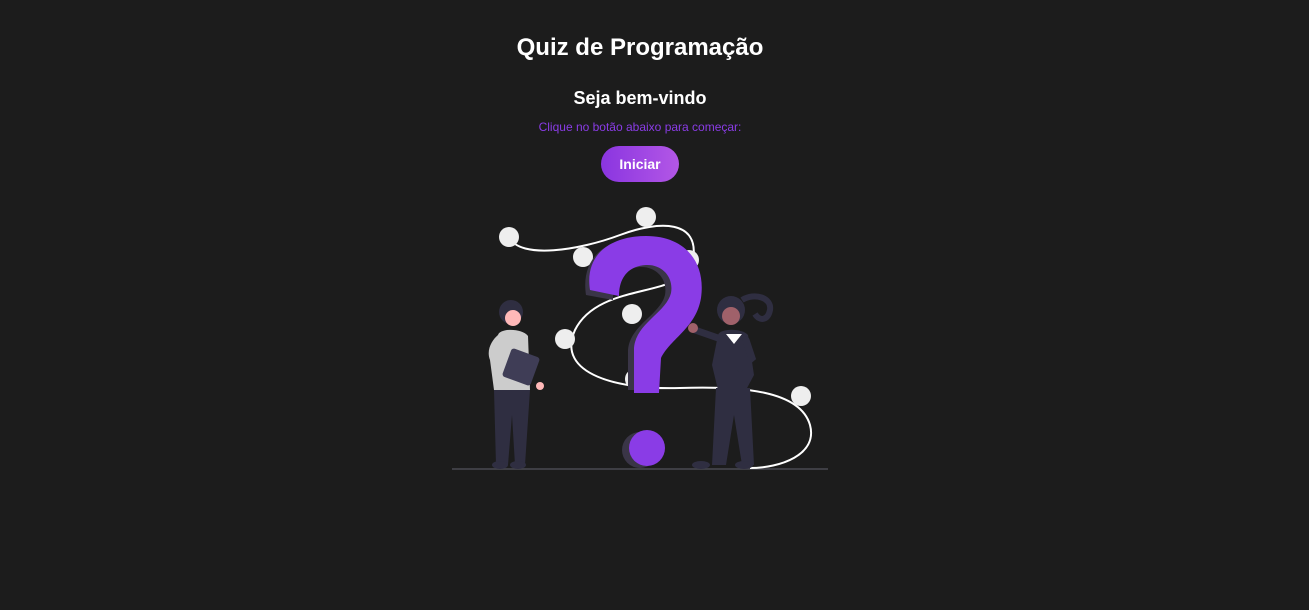 This screenshot has height=610, width=1309. What do you see at coordinates (640, 47) in the screenshot?
I see `page-title: Quiz de Programação` at bounding box center [640, 47].